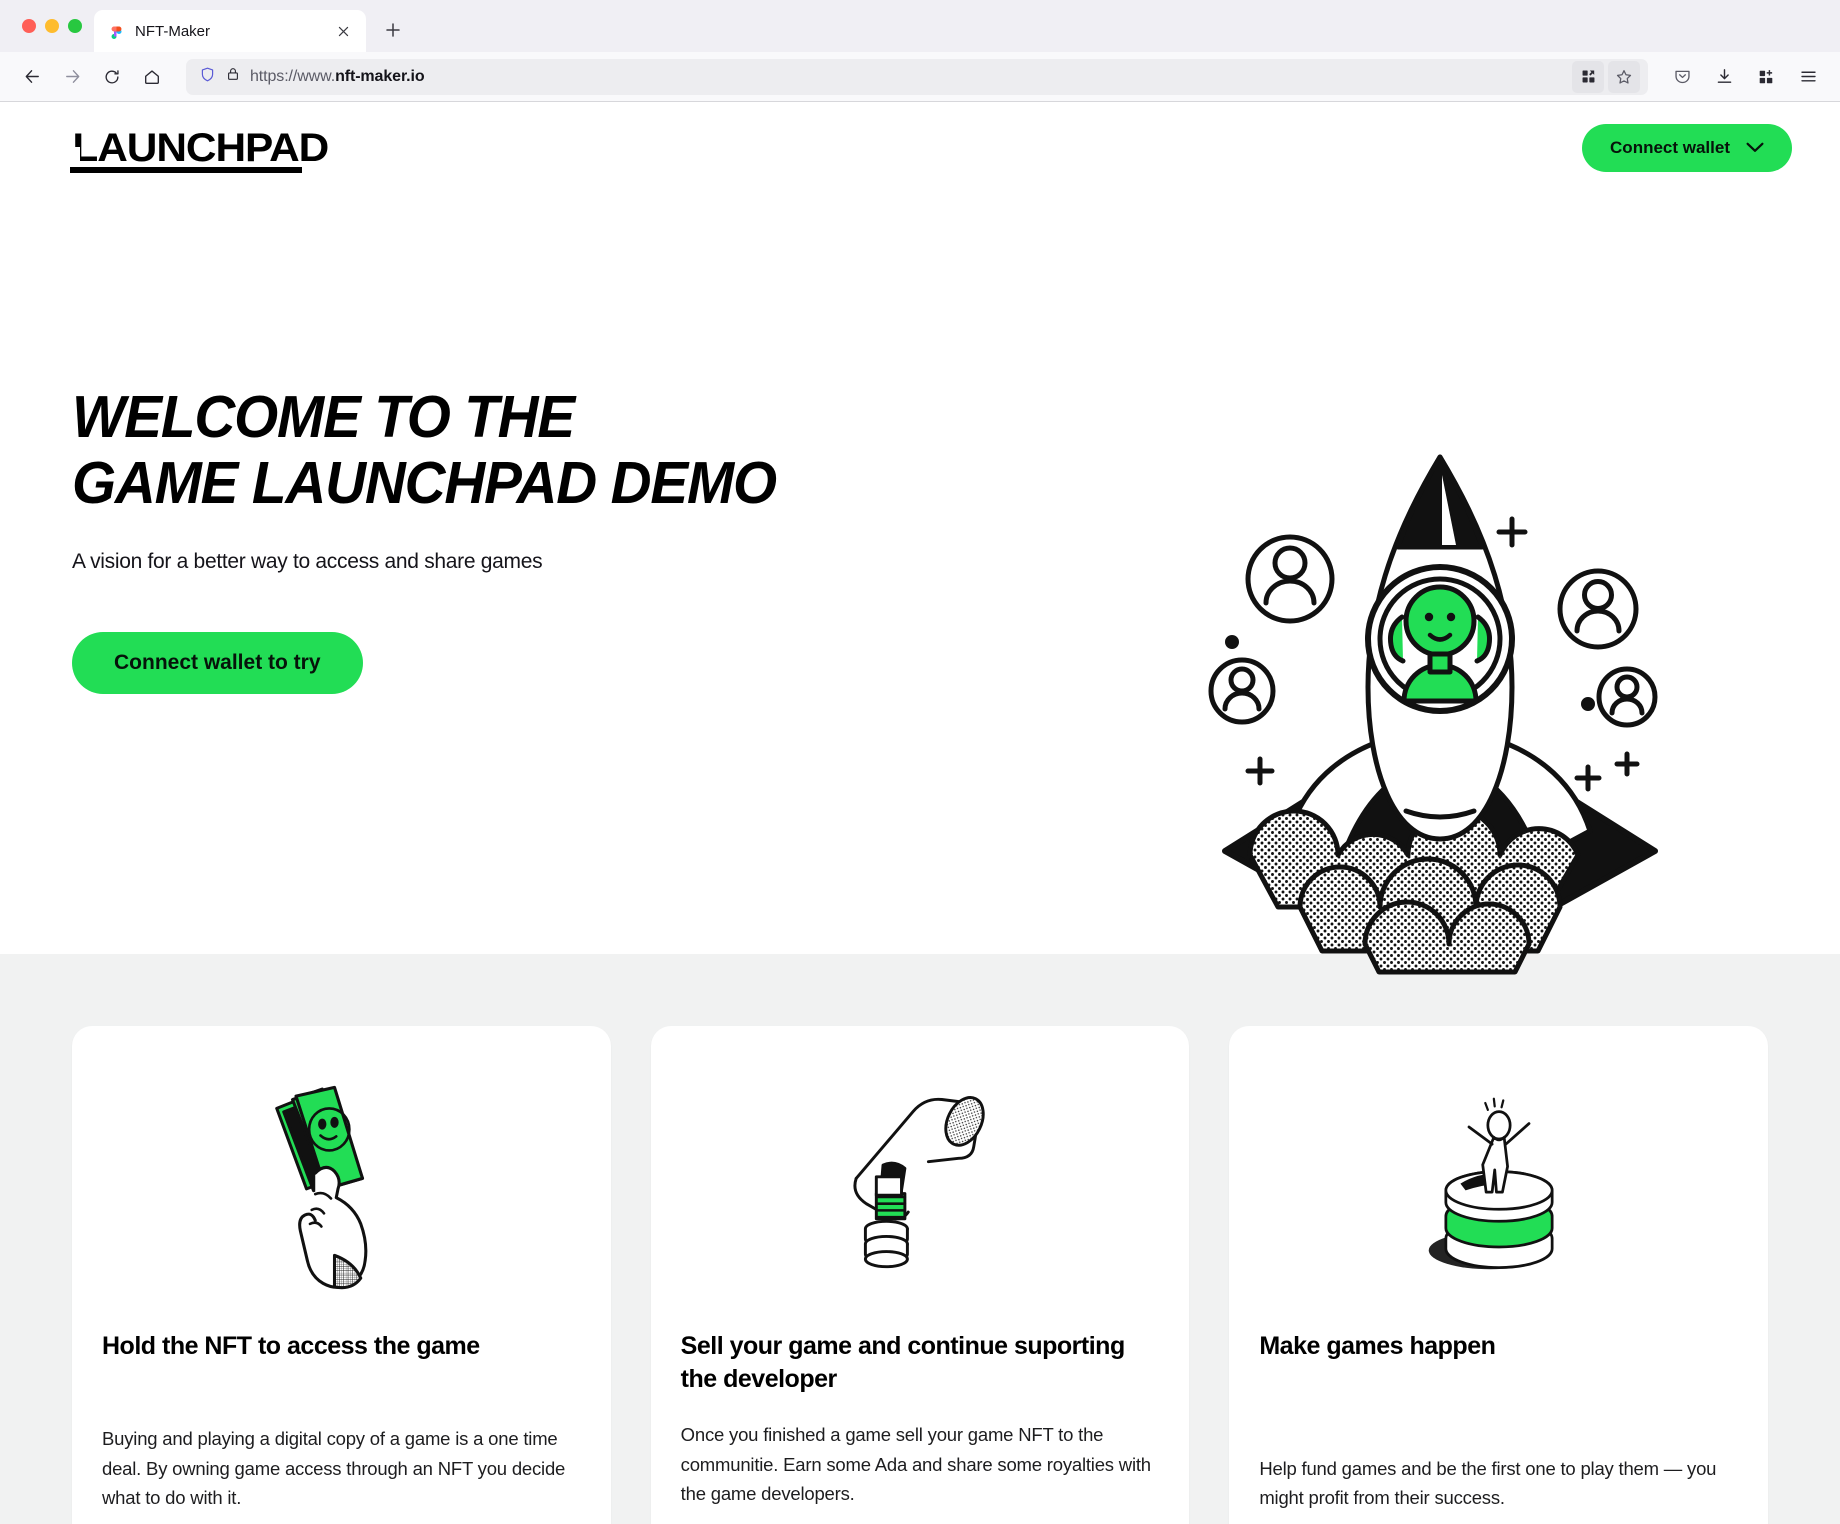 This screenshot has width=1840, height=1524. I want to click on minimize-window-button, so click(52, 26).